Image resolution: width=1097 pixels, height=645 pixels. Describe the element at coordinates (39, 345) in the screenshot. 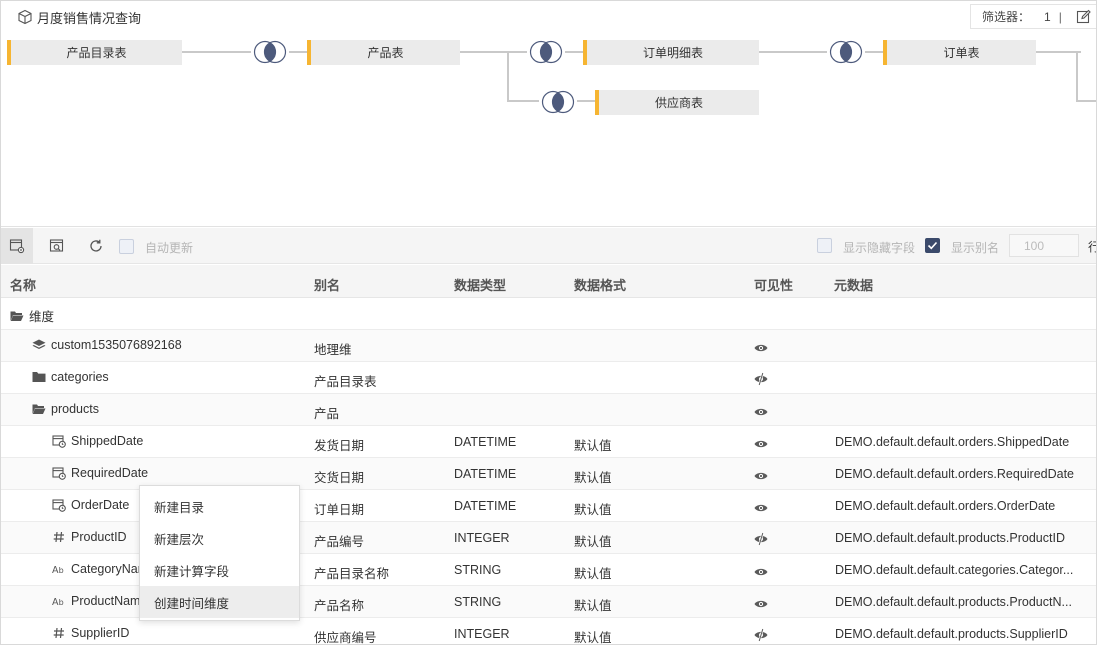

I see `layers-icon` at that location.